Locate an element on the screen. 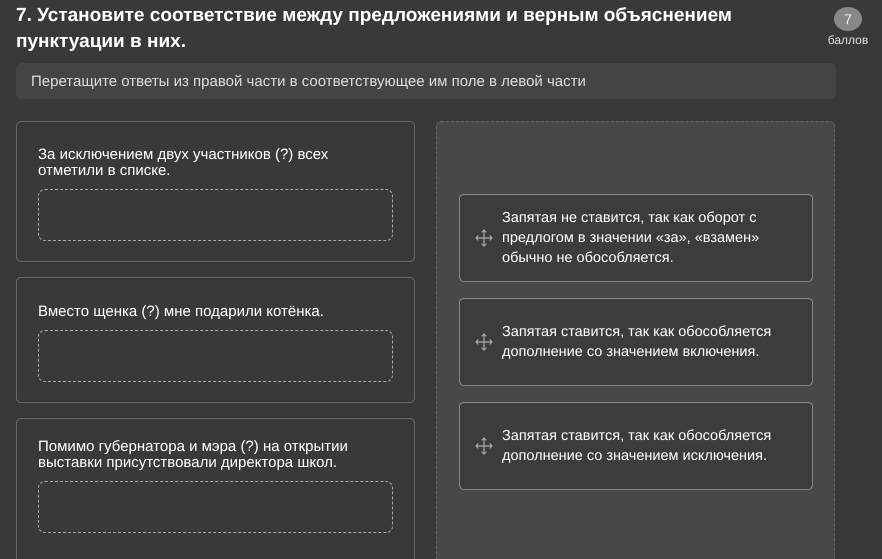 The width and height of the screenshot is (882, 559). question-title: 7. Установите соответствие между предложениями и верным объяснением пунктуации в них. is located at coordinates (374, 29).